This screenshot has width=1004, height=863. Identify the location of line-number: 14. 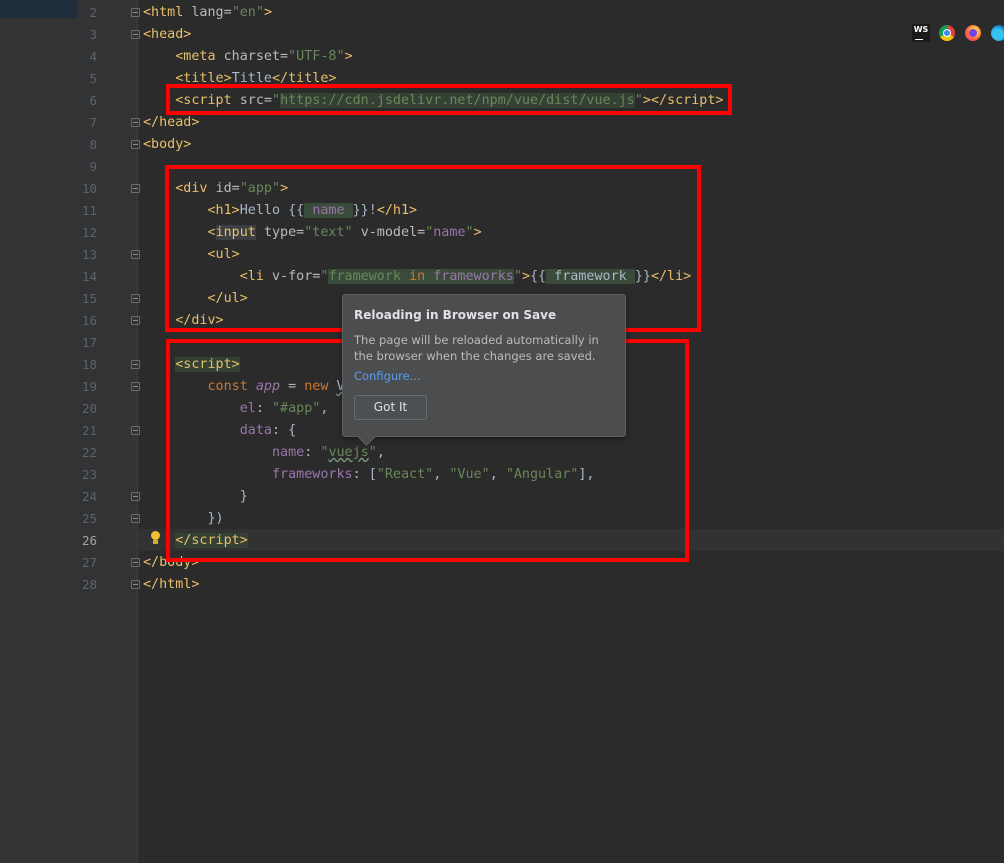
(87, 277).